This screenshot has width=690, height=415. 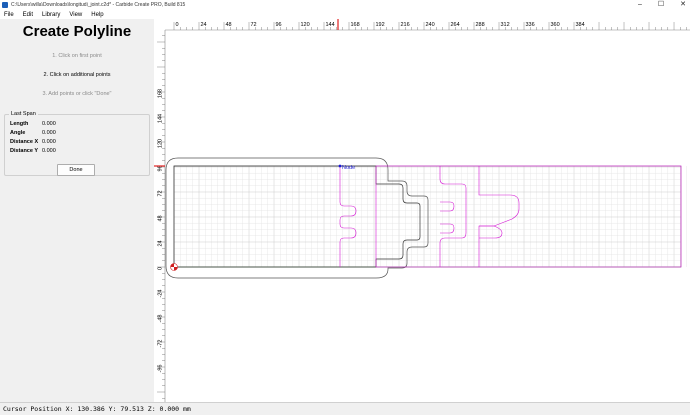 I want to click on ruler-x-label: 168, so click(x=355, y=25).